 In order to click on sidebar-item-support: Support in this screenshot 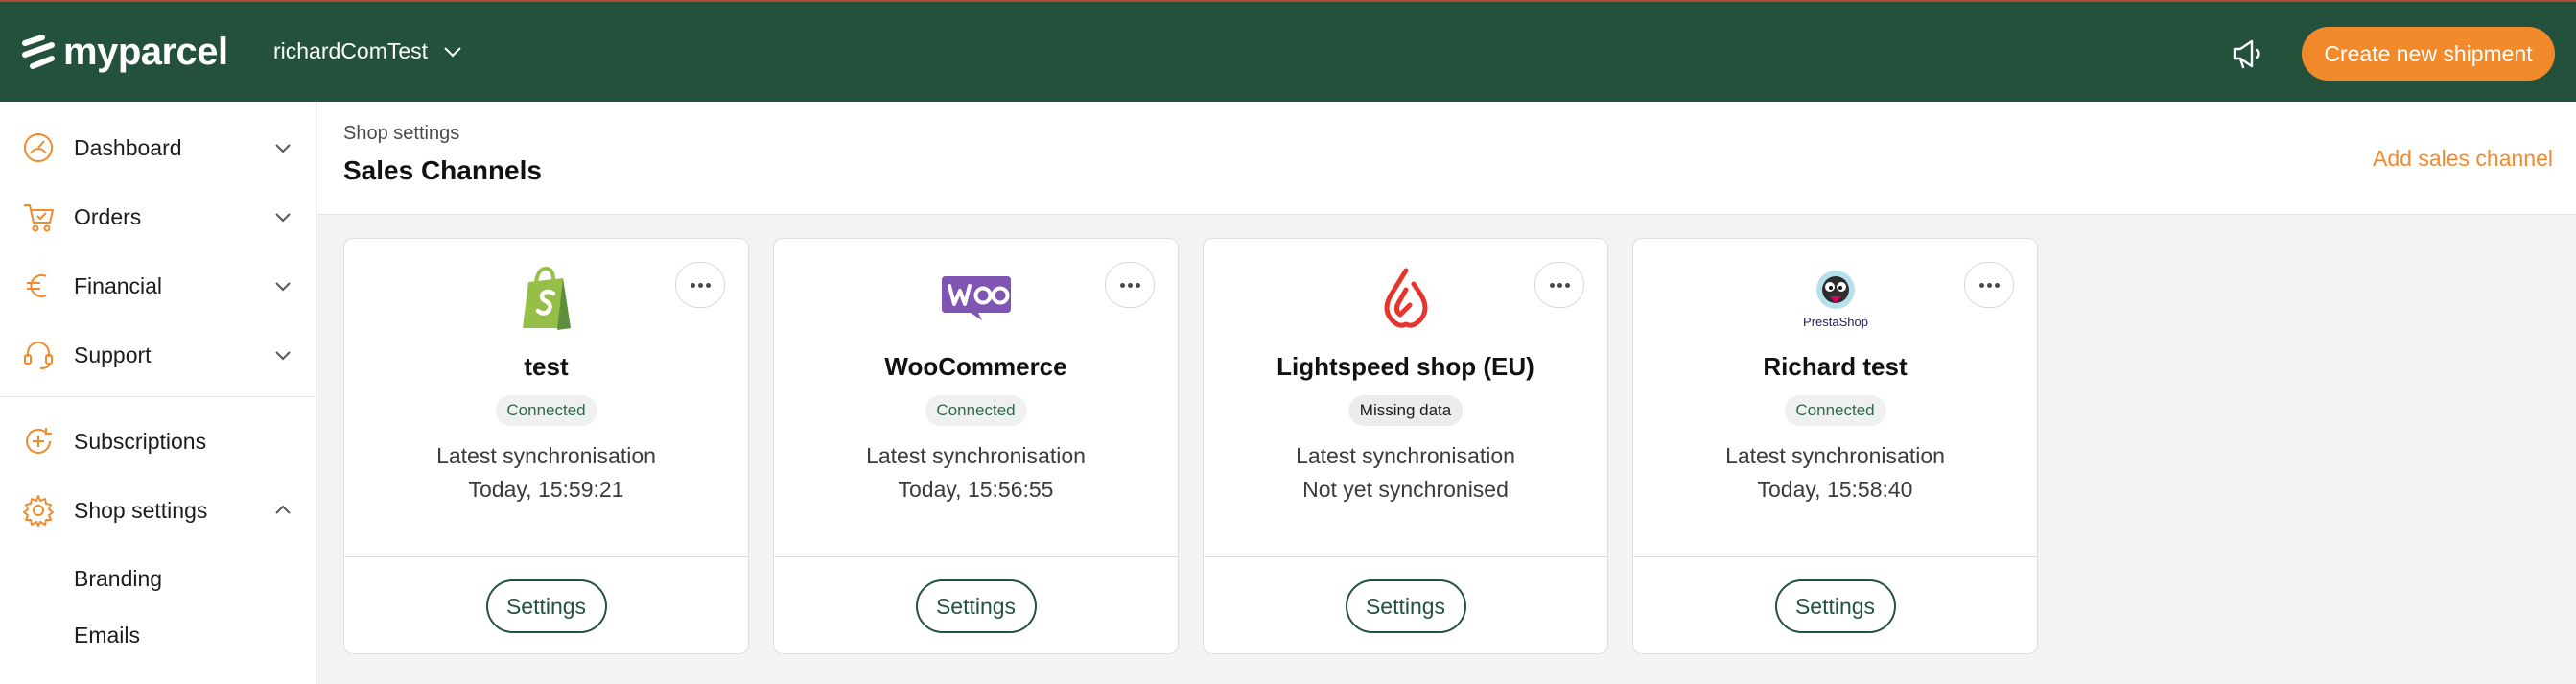, I will do `click(158, 355)`.